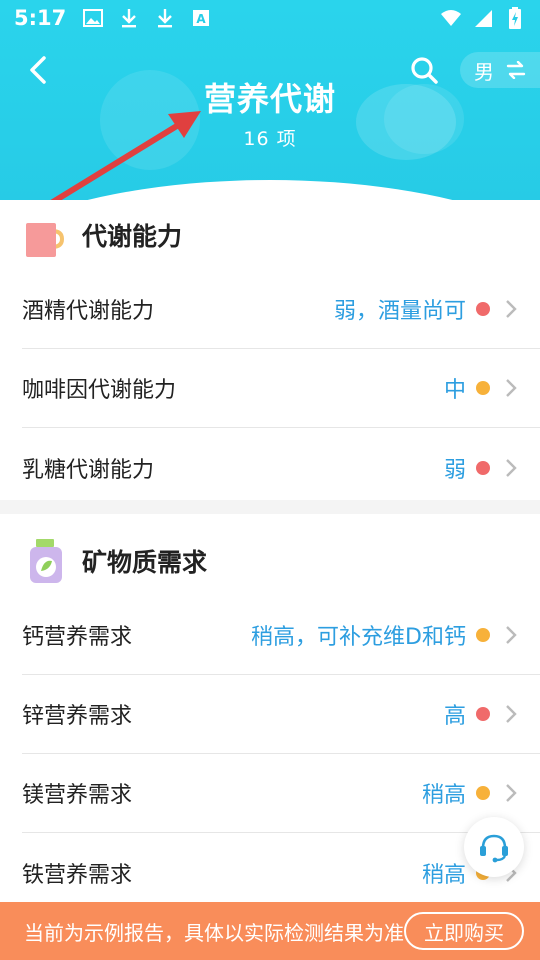 The height and width of the screenshot is (960, 540). Describe the element at coordinates (270, 561) in the screenshot. I see `section-header: 矿物质需求` at that location.